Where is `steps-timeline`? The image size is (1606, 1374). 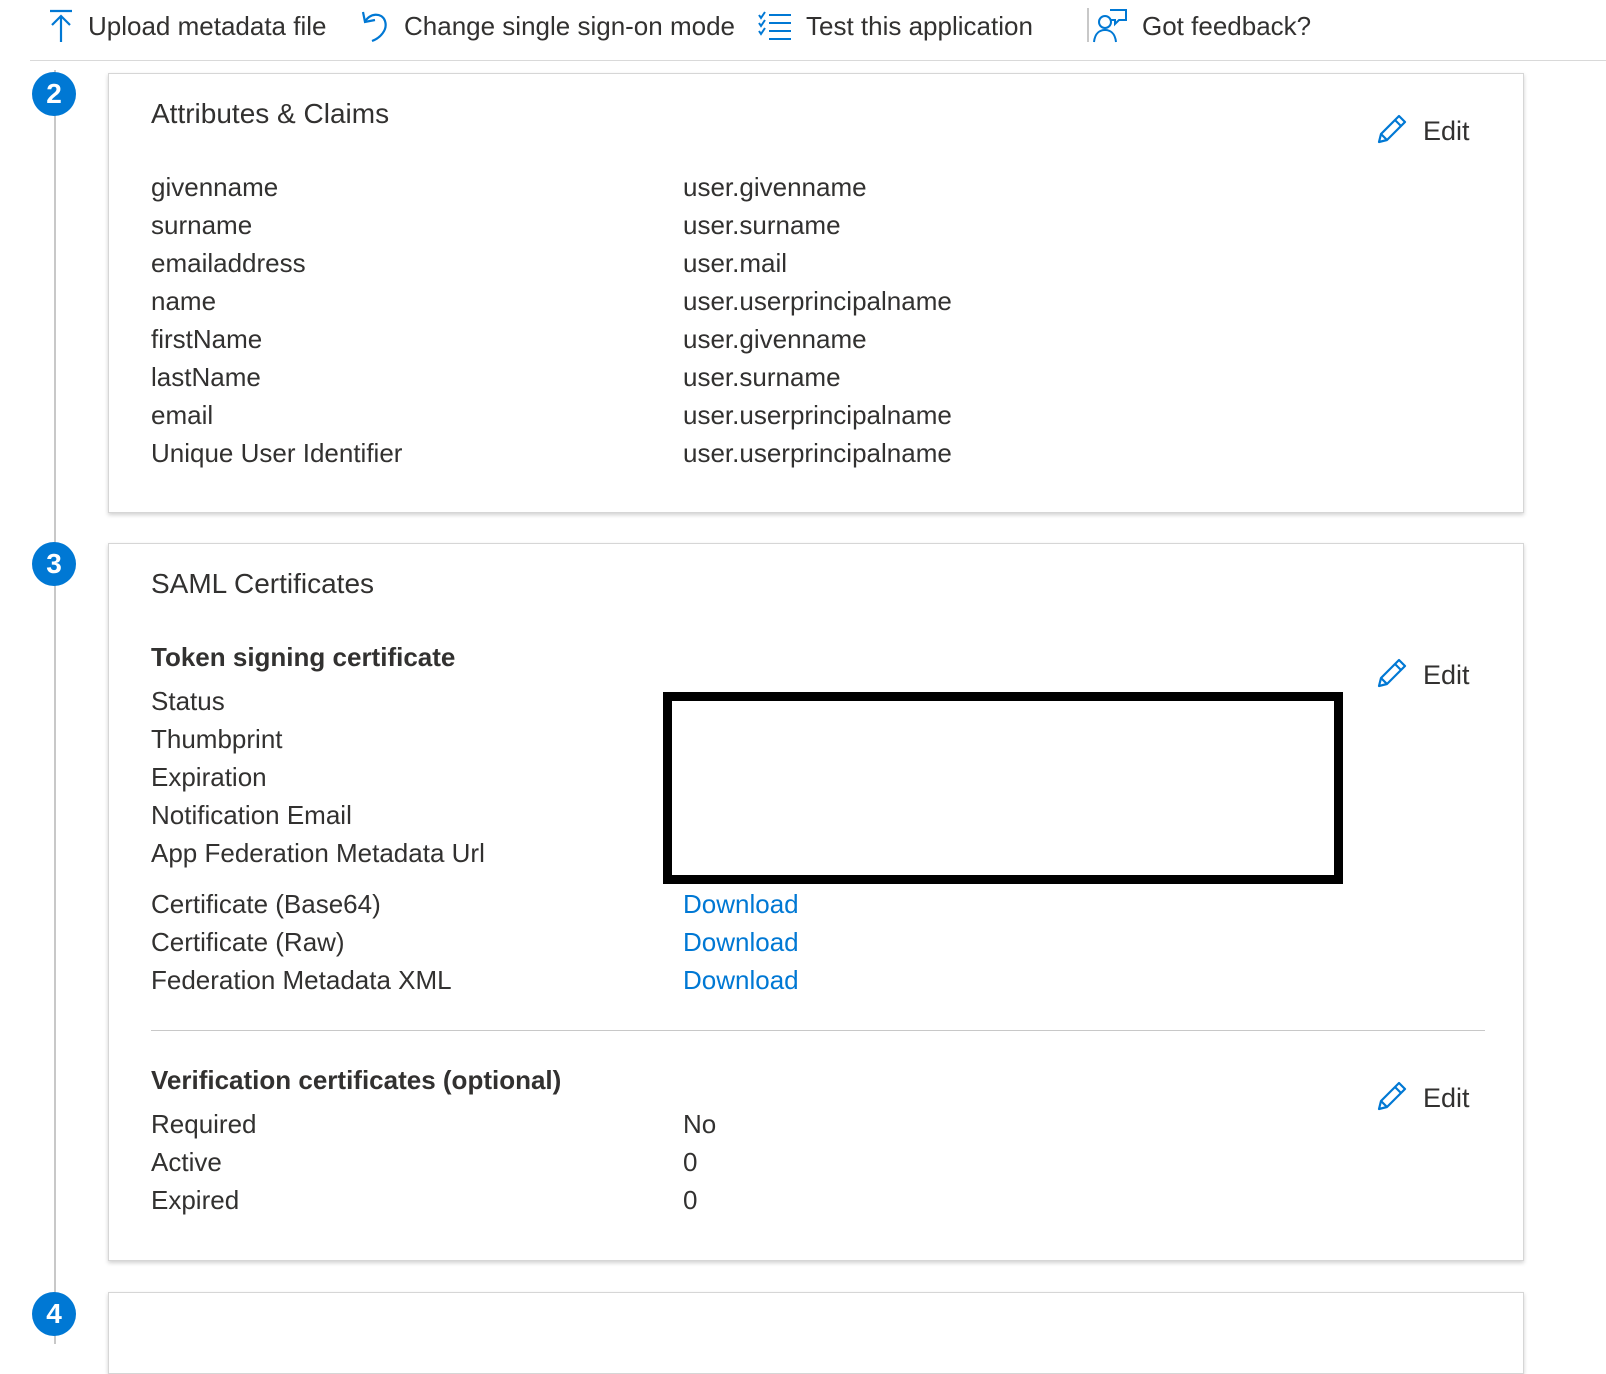
steps-timeline is located at coordinates (55, 707).